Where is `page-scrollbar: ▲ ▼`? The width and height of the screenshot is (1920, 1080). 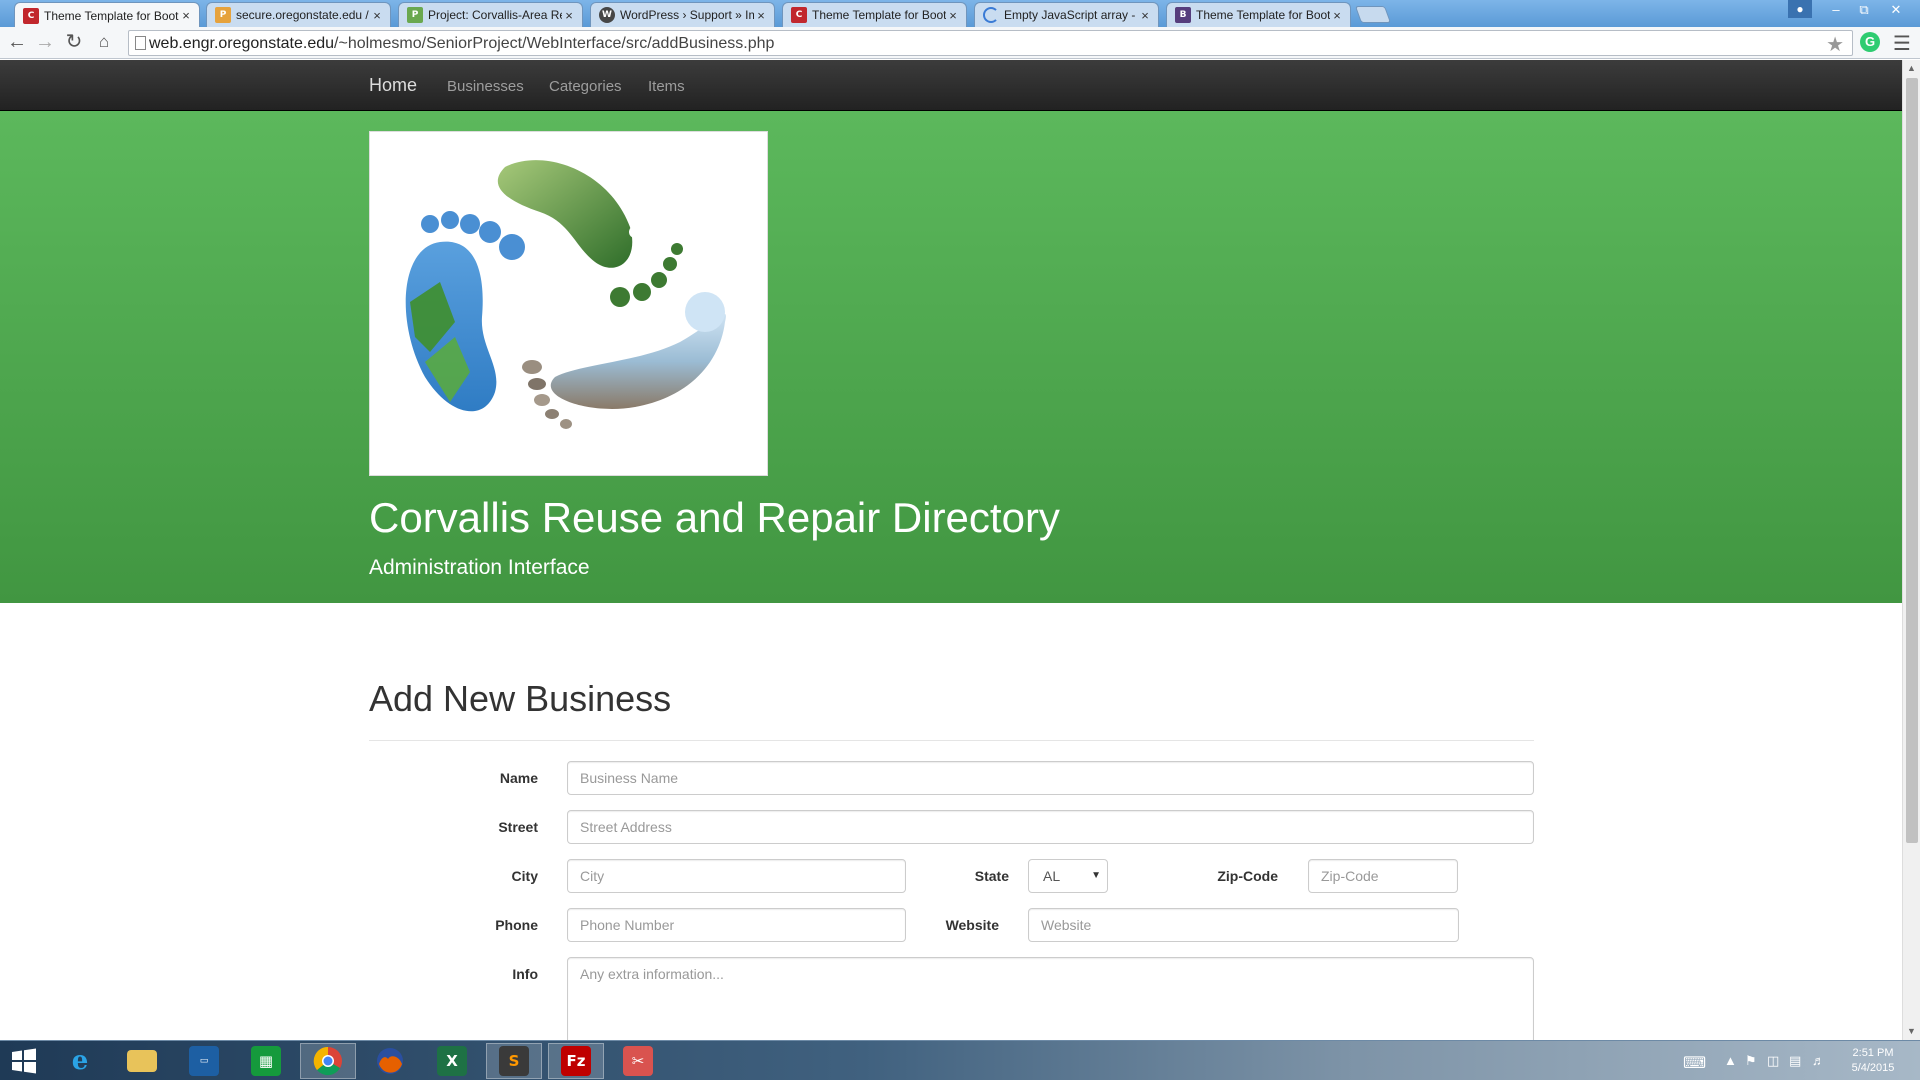 page-scrollbar: ▲ ▼ is located at coordinates (1911, 550).